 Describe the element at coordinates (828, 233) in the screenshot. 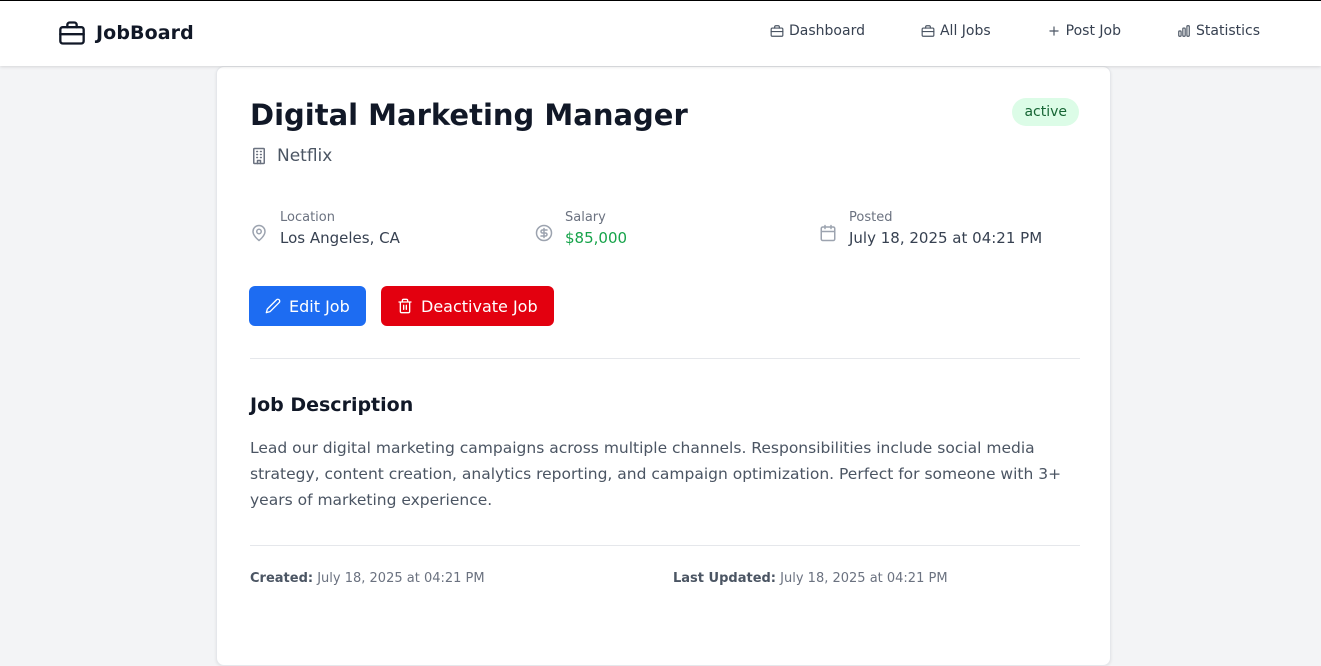

I see `calendar-icon` at that location.